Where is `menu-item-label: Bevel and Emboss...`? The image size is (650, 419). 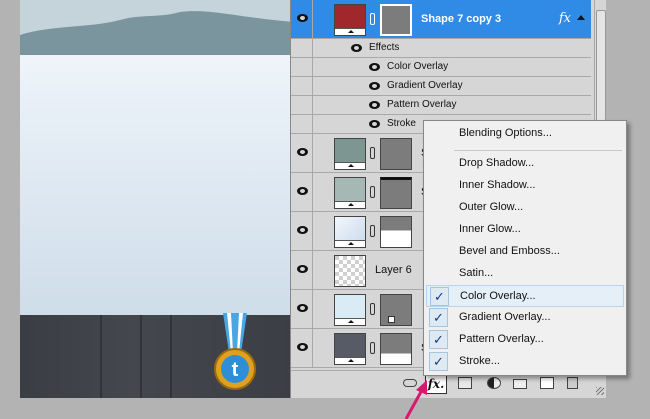
menu-item-label: Bevel and Emboss... is located at coordinates (509, 251).